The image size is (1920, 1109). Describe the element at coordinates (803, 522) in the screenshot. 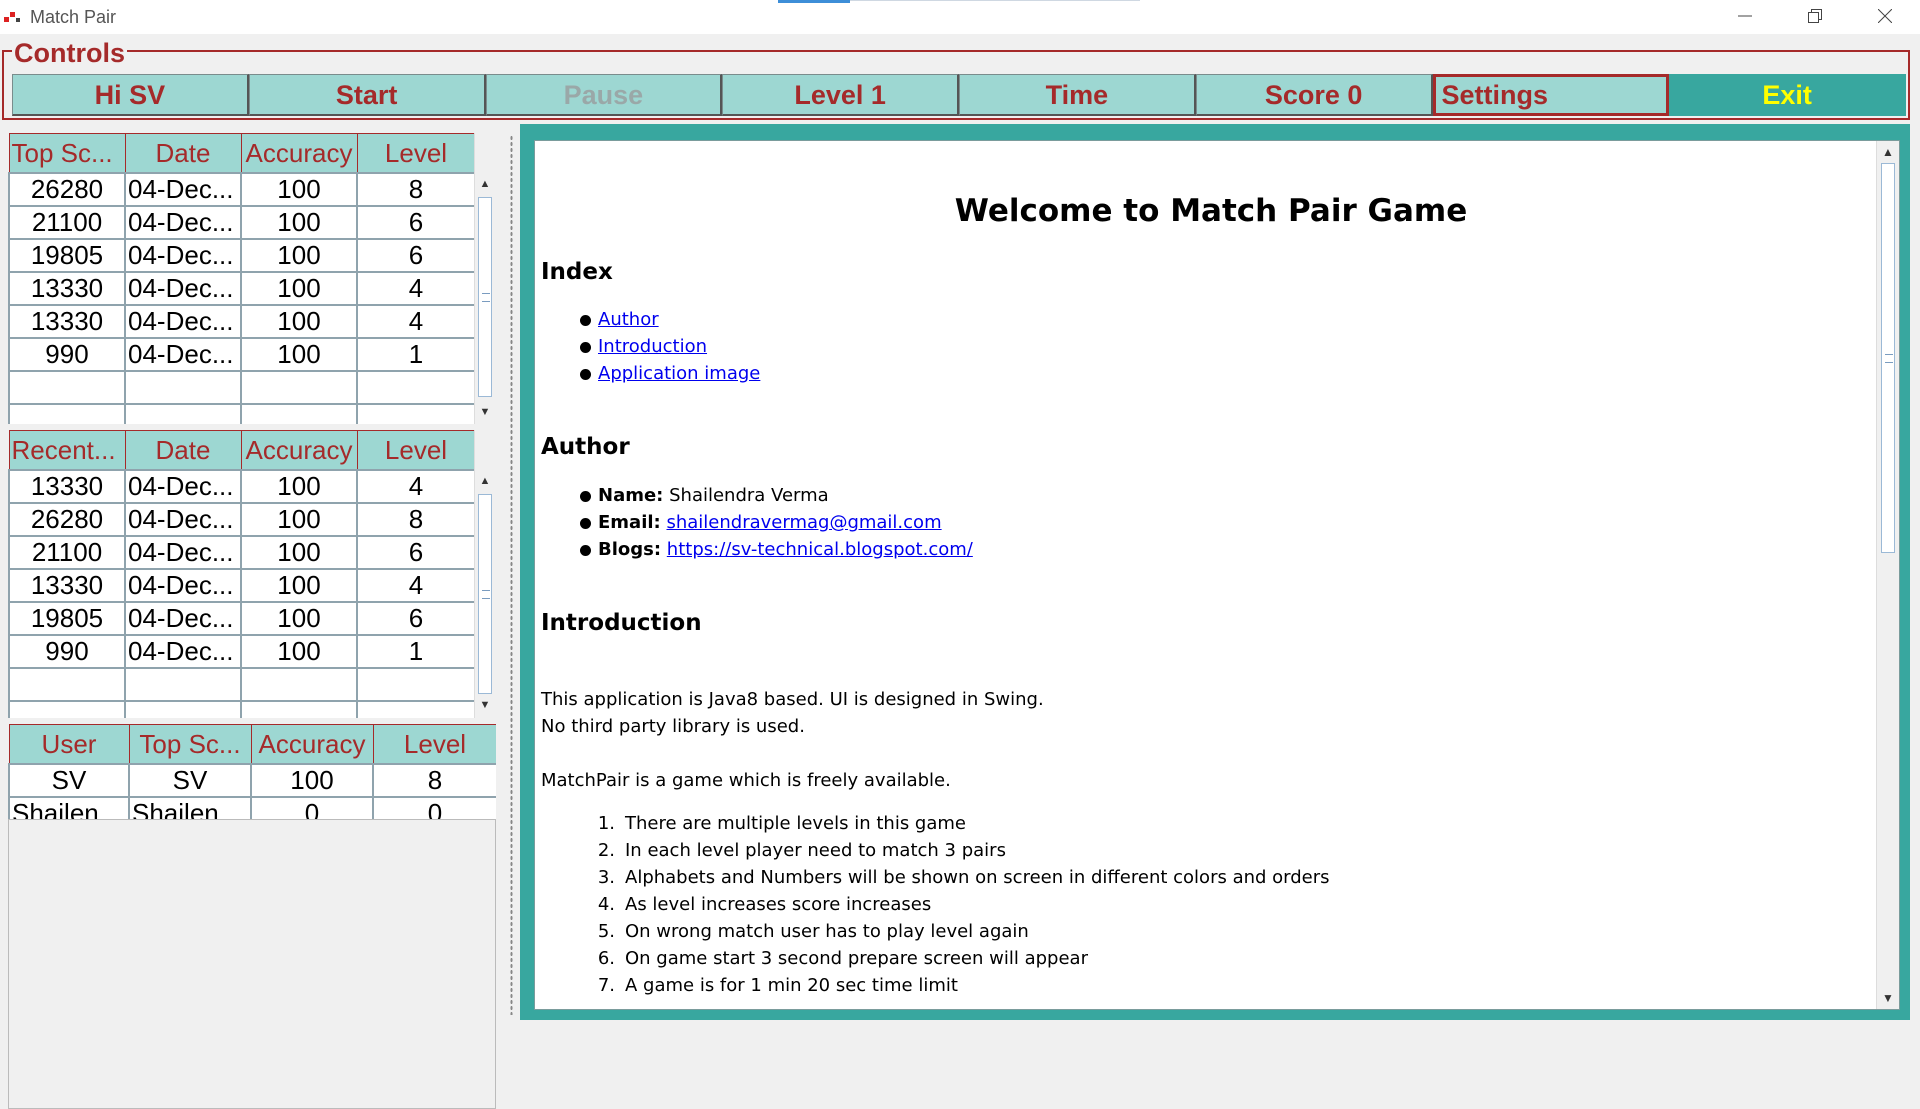

I see `email-link: shailendravermag@gmail.com` at that location.